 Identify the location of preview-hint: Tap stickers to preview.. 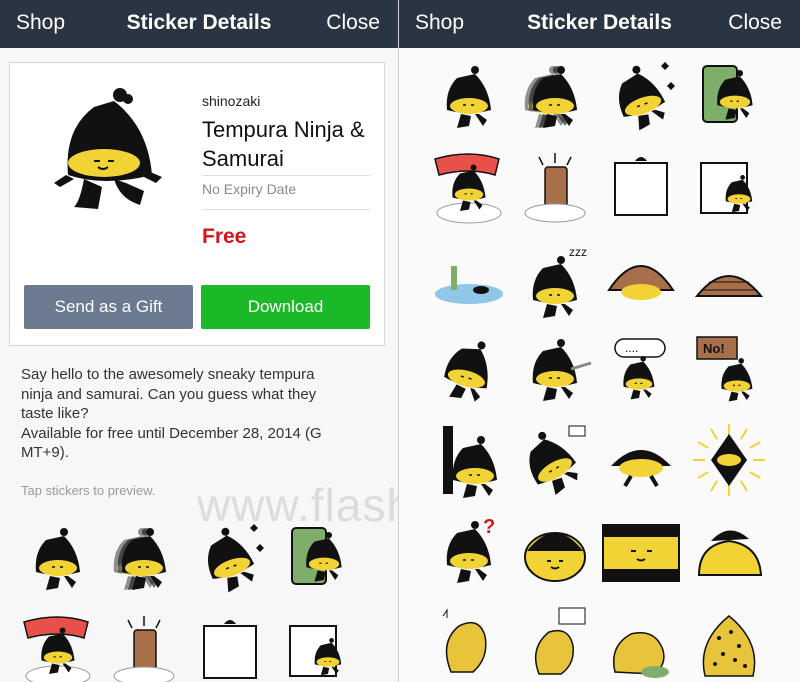
(88, 490).